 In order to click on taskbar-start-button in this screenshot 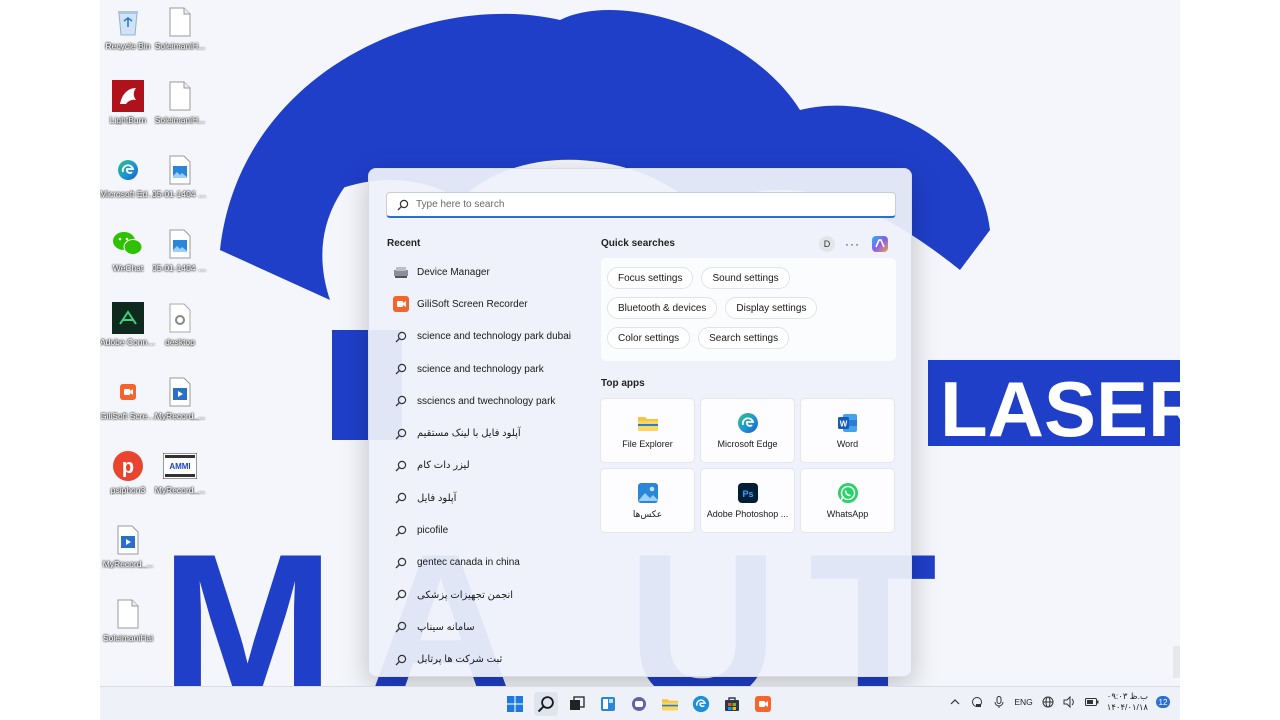, I will do `click(515, 704)`.